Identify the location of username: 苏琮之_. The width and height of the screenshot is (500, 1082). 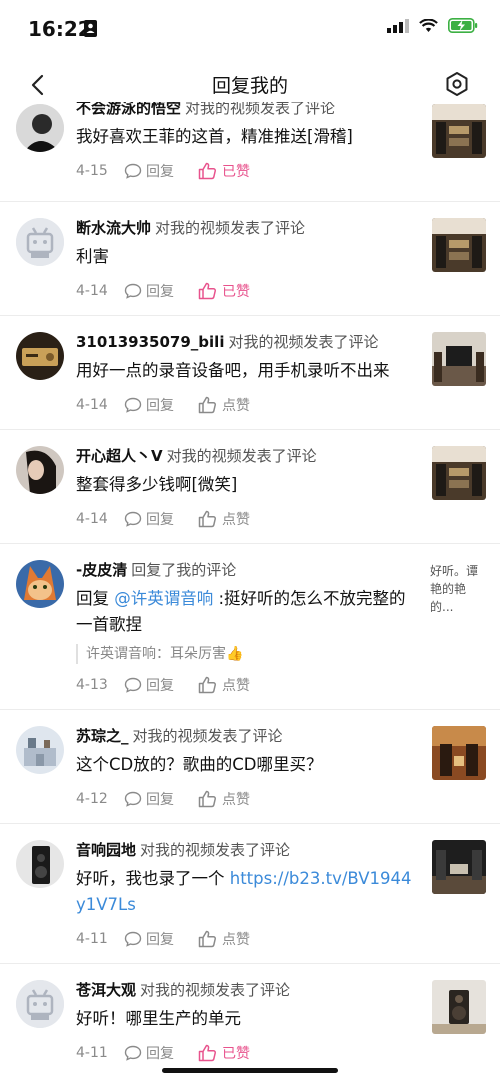
(102, 736).